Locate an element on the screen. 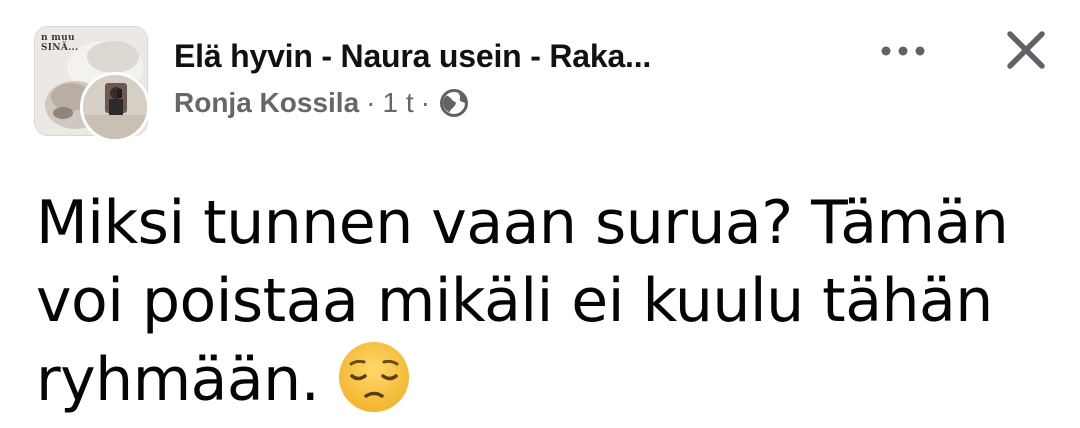  more-dots-icon is located at coordinates (903, 51).